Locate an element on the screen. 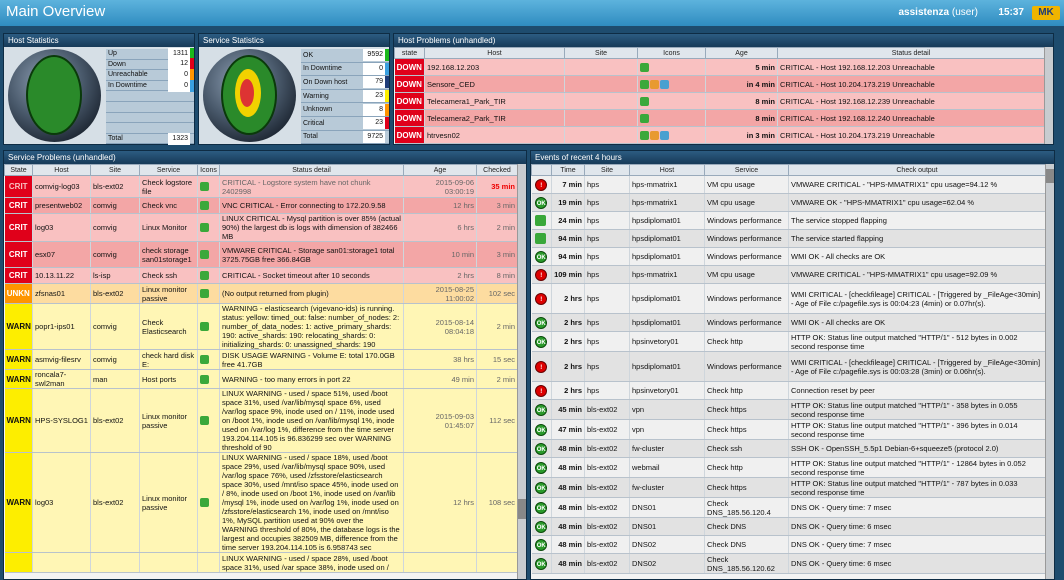  stat-row: OK 9592 is located at coordinates (345, 56).